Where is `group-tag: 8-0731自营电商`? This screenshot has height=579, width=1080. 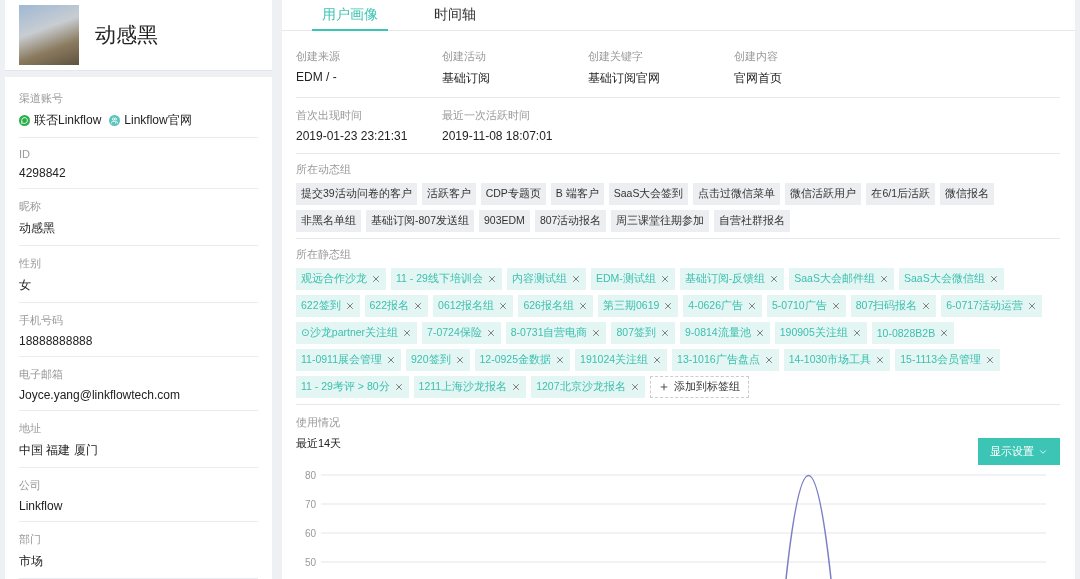 group-tag: 8-0731自营电商 is located at coordinates (556, 333).